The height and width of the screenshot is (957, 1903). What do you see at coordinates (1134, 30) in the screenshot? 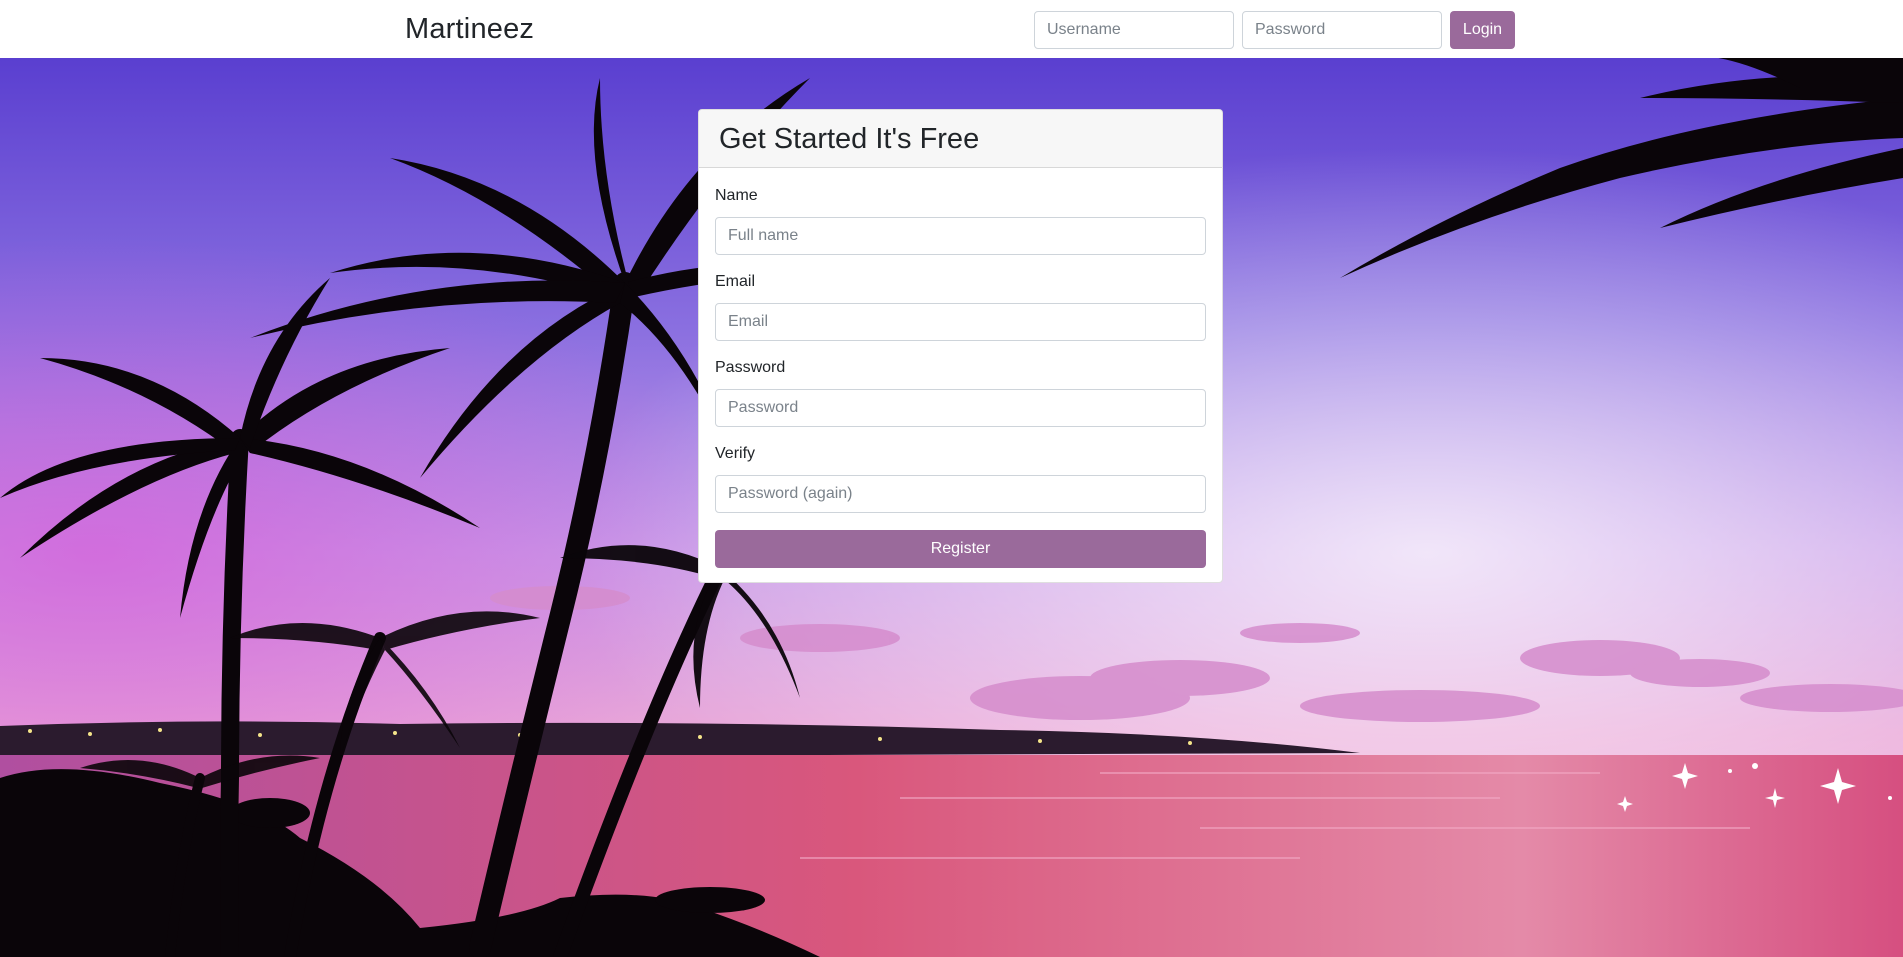
I see `navbar-username-input` at bounding box center [1134, 30].